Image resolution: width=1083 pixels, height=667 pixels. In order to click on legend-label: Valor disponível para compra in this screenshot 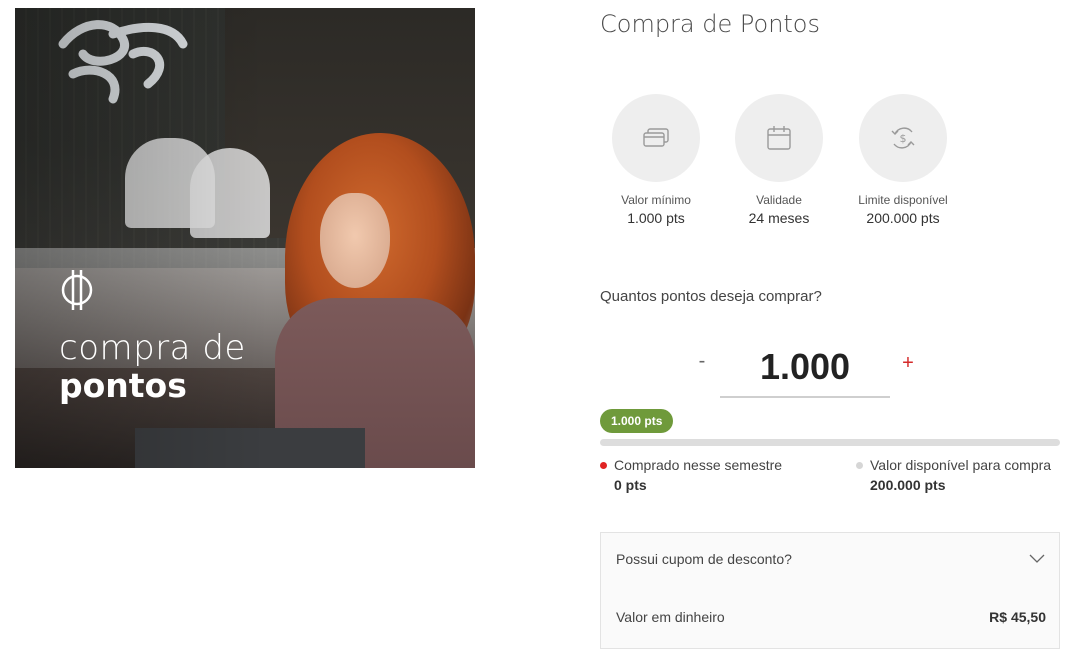, I will do `click(961, 465)`.